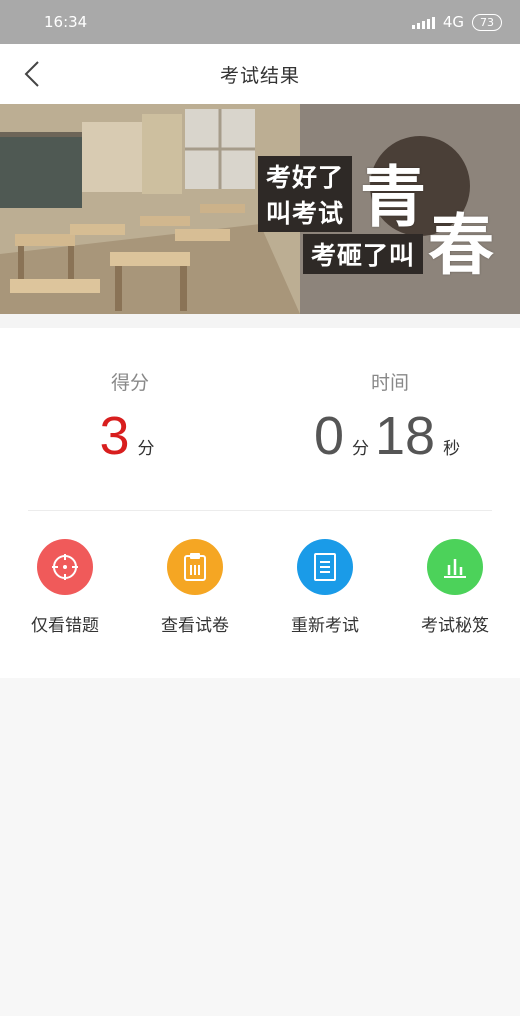 The image size is (520, 1016). Describe the element at coordinates (389, 383) in the screenshot. I see `time-label: 时间` at that location.